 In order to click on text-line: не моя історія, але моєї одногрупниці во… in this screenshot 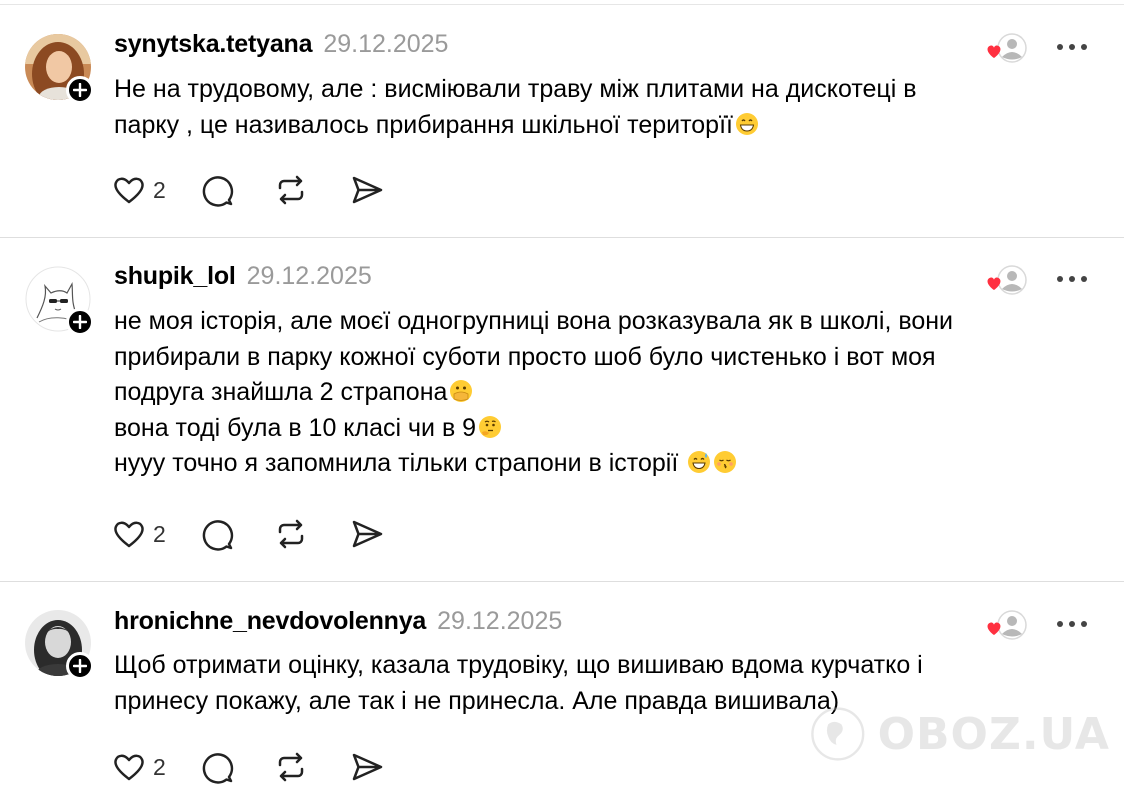, I will do `click(534, 321)`.